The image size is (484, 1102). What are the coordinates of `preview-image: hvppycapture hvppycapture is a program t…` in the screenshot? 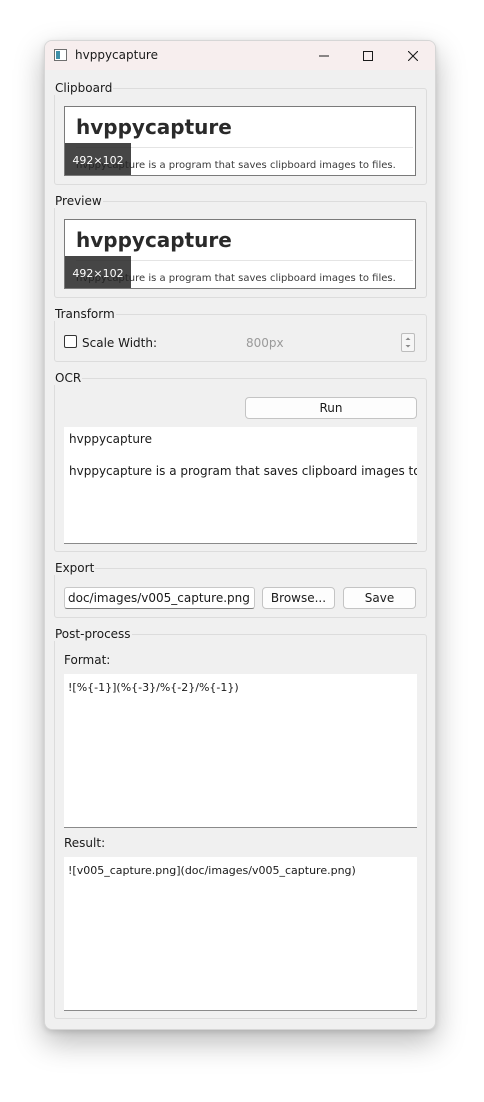 It's located at (240, 254).